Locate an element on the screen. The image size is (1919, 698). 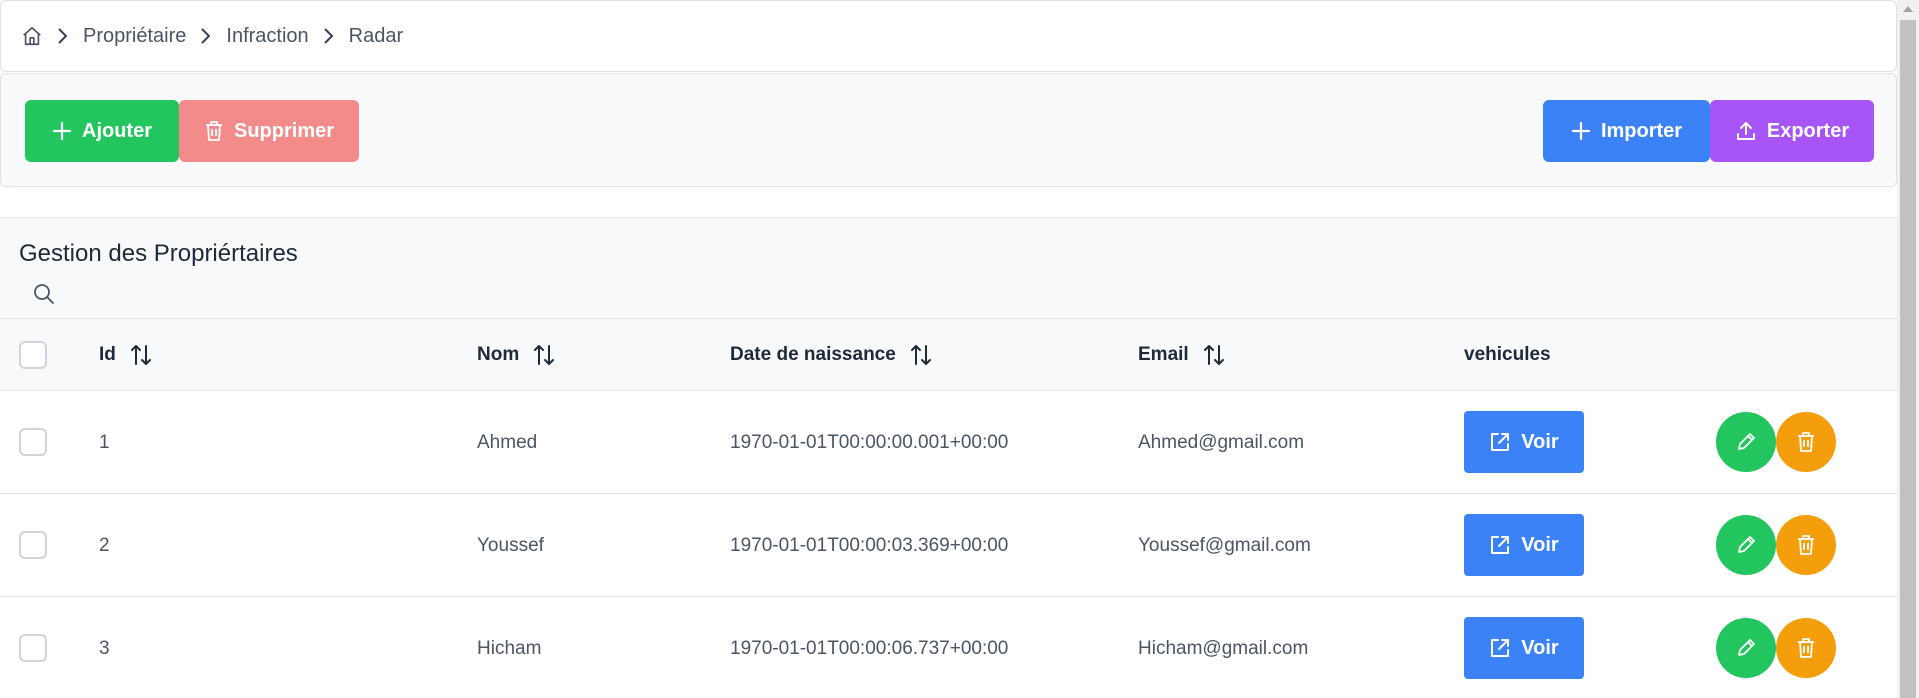
cell-date: 1970-01-01T00:00:03.369+00:00 is located at coordinates (869, 545).